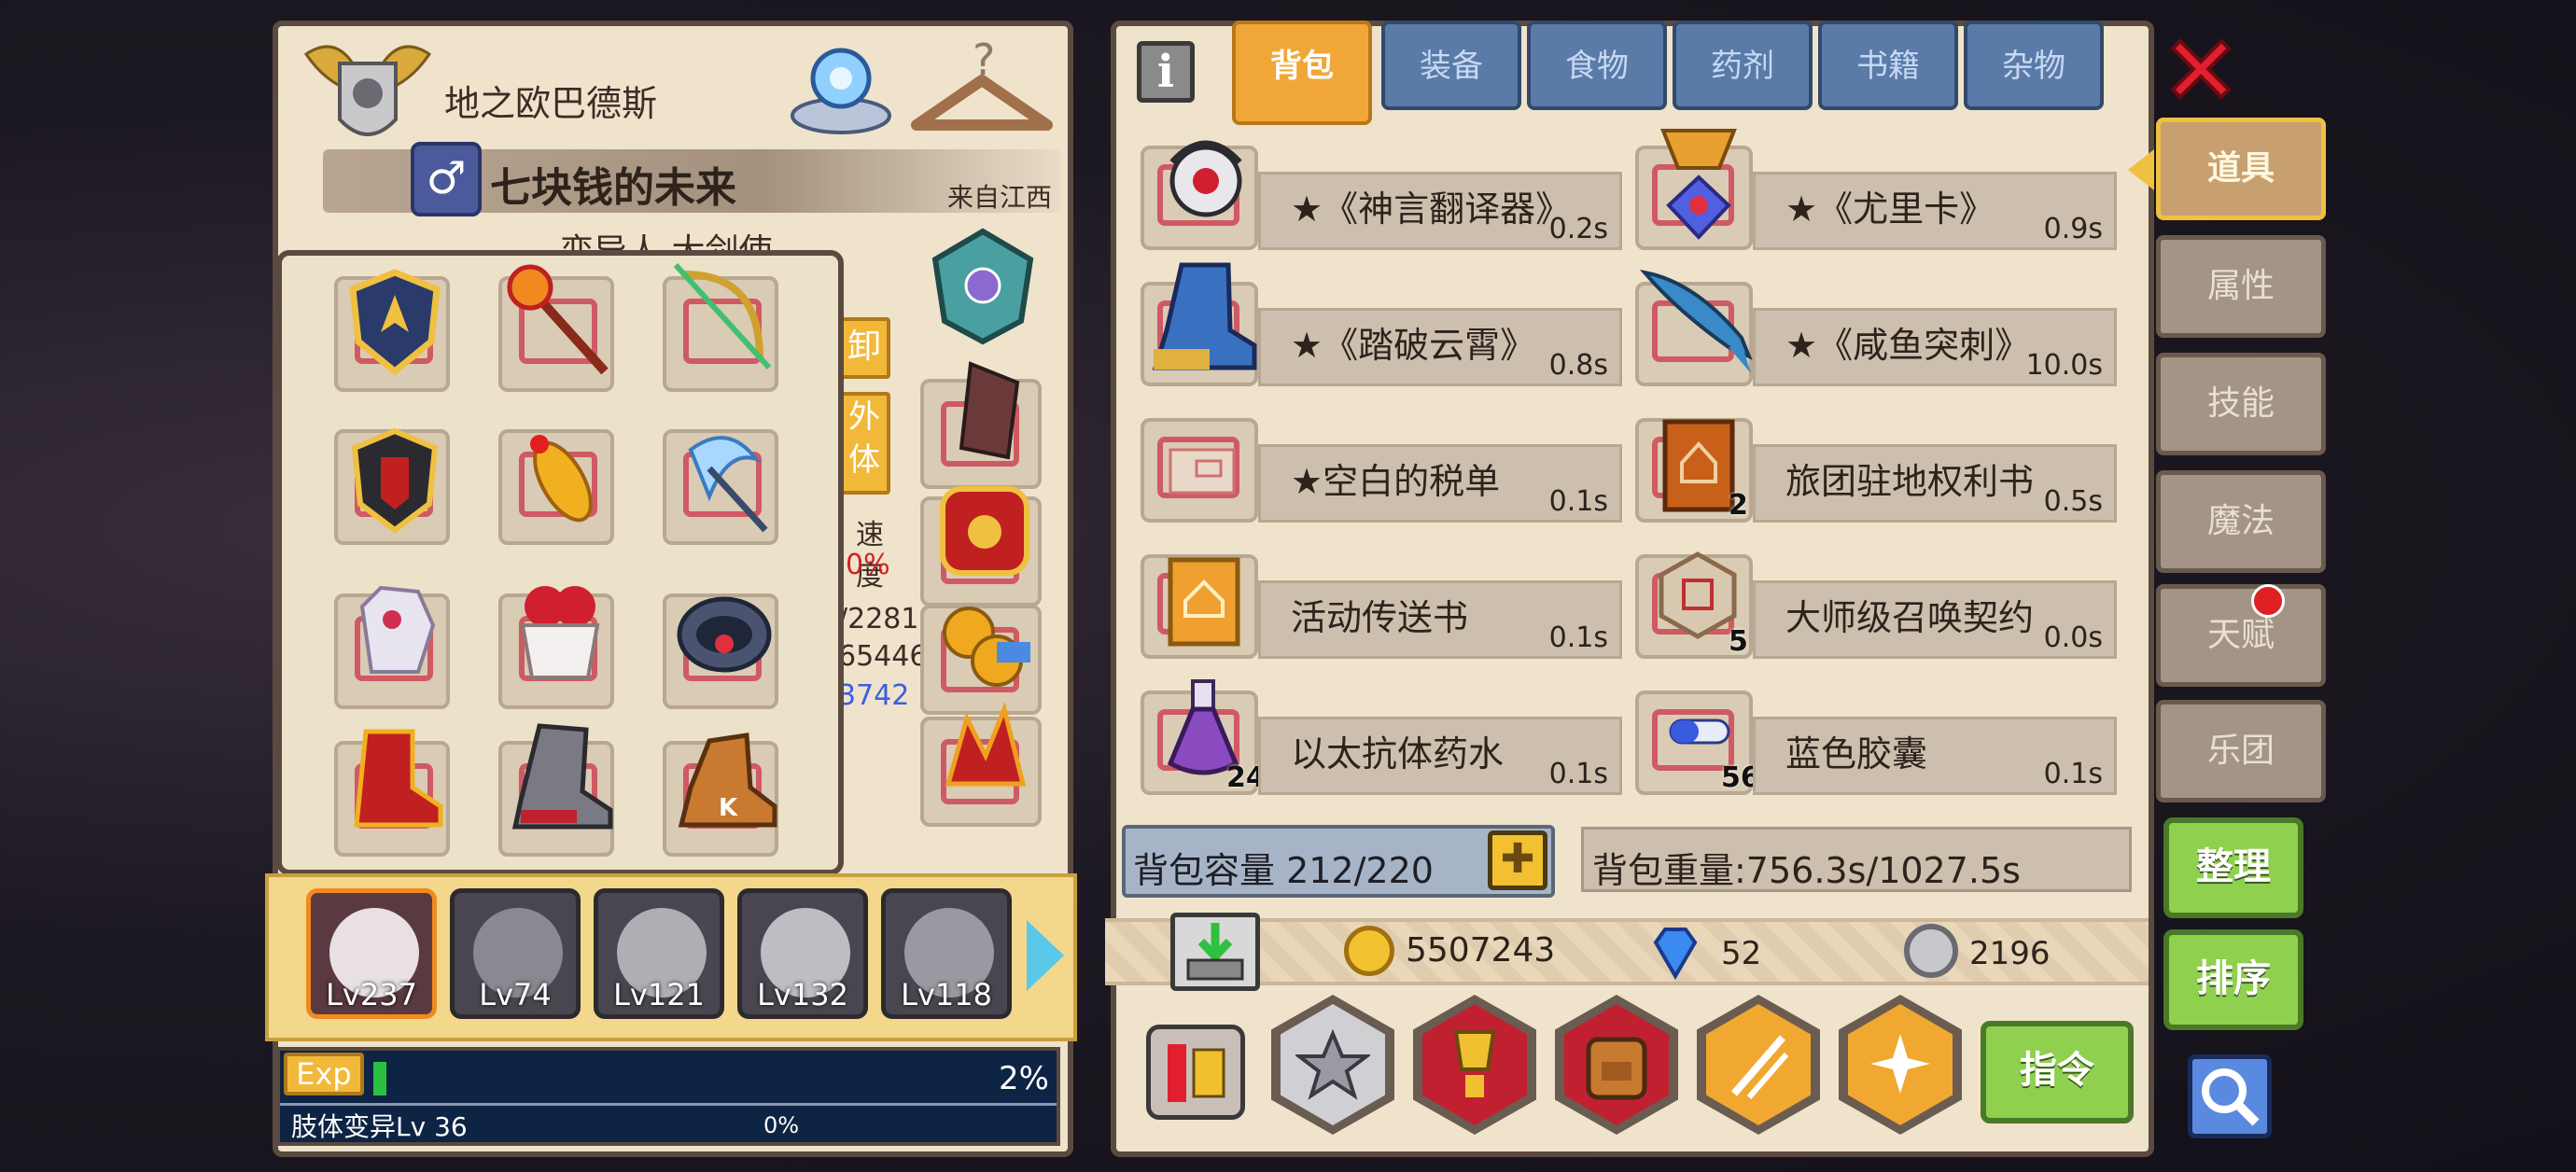 This screenshot has width=2576, height=1172. Describe the element at coordinates (1694, 189) in the screenshot. I see `eureka-amulet-icon` at that location.